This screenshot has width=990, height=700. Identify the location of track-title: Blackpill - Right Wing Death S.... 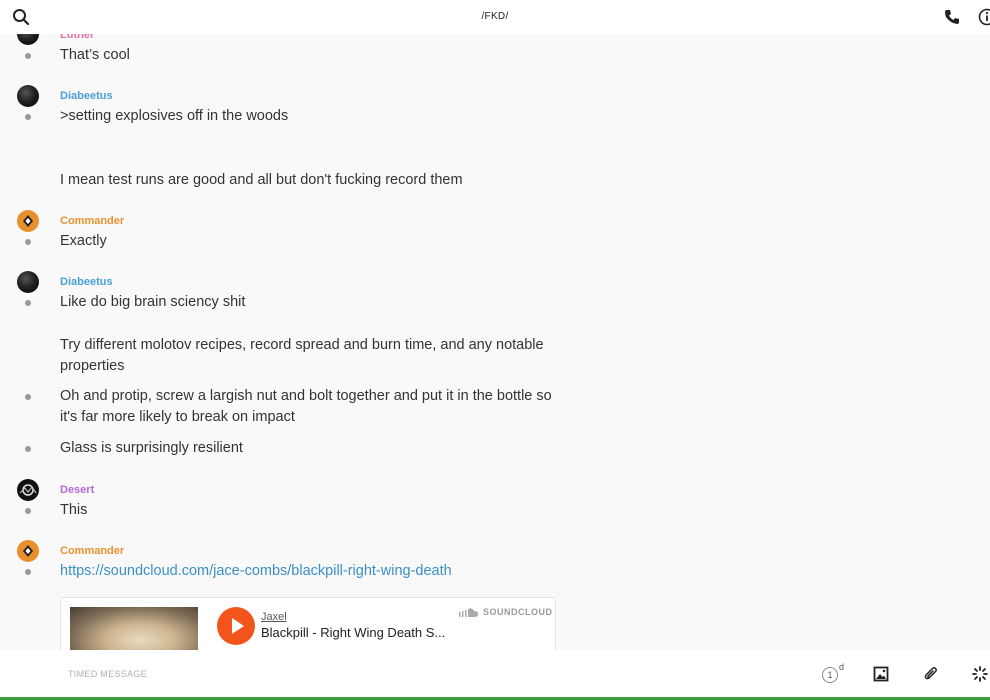
(353, 632).